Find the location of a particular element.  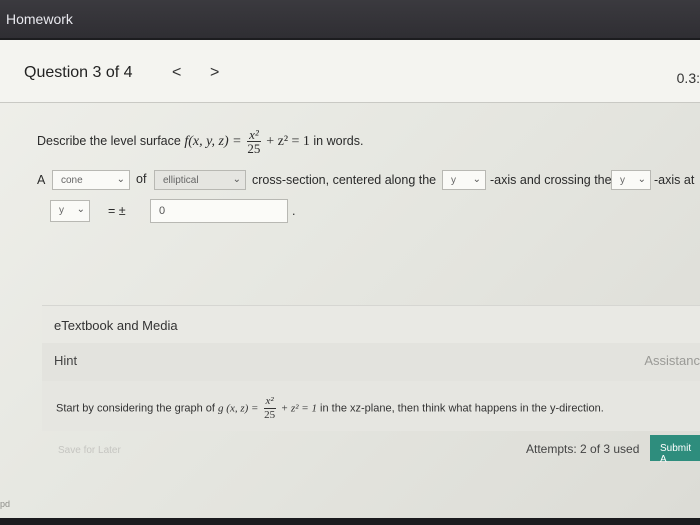

assistance-label: Assistanc is located at coordinates (672, 360).